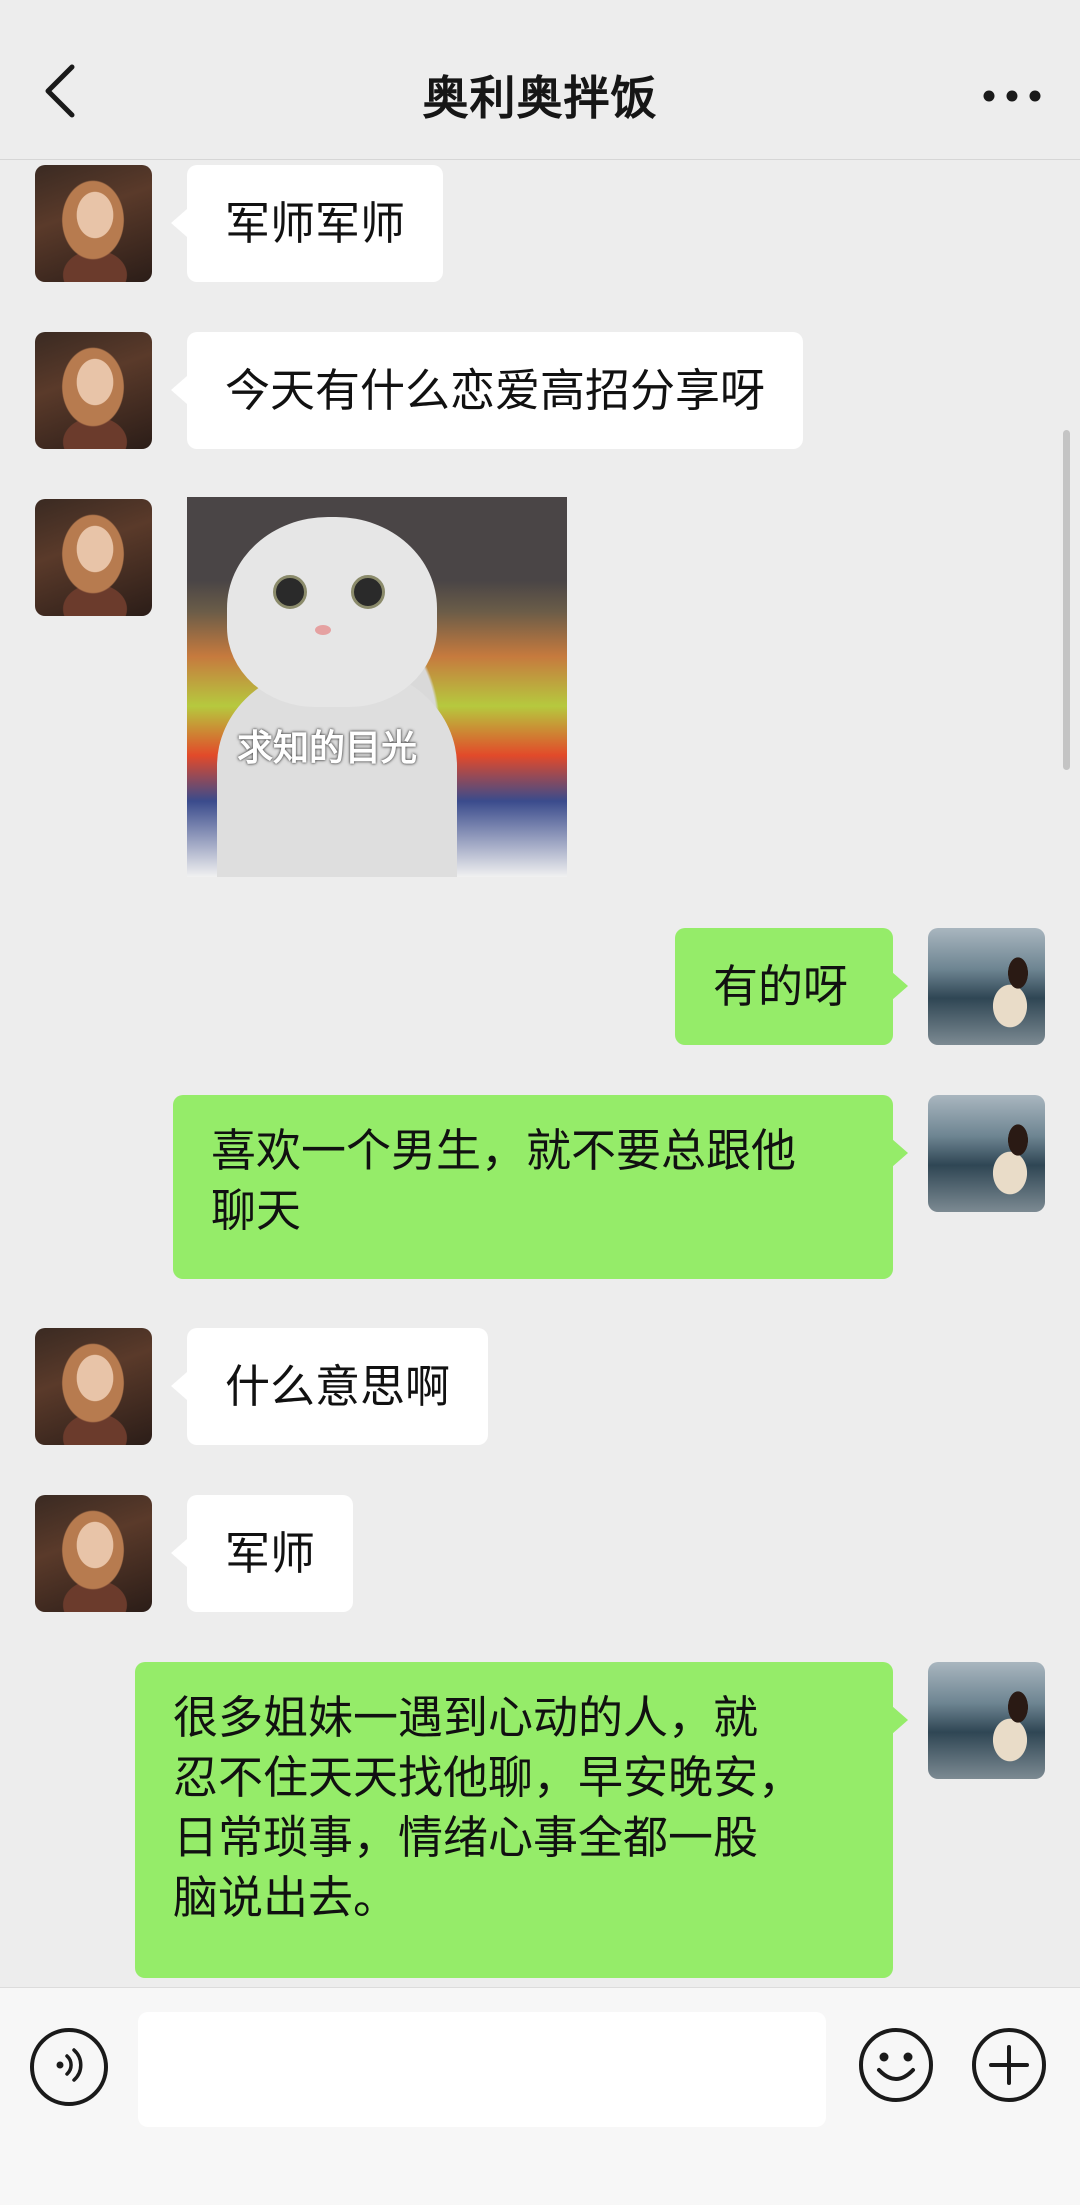 The image size is (1080, 2205). What do you see at coordinates (1066, 600) in the screenshot?
I see `scrollbar` at bounding box center [1066, 600].